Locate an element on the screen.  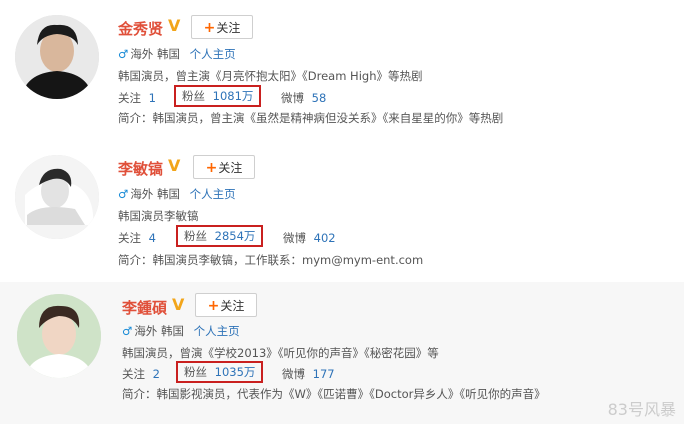
intro: 简介：韩国演员，曾主演《虽然是精神病但没关系》《来自星星的你》等热剧 is located at coordinates (311, 118).